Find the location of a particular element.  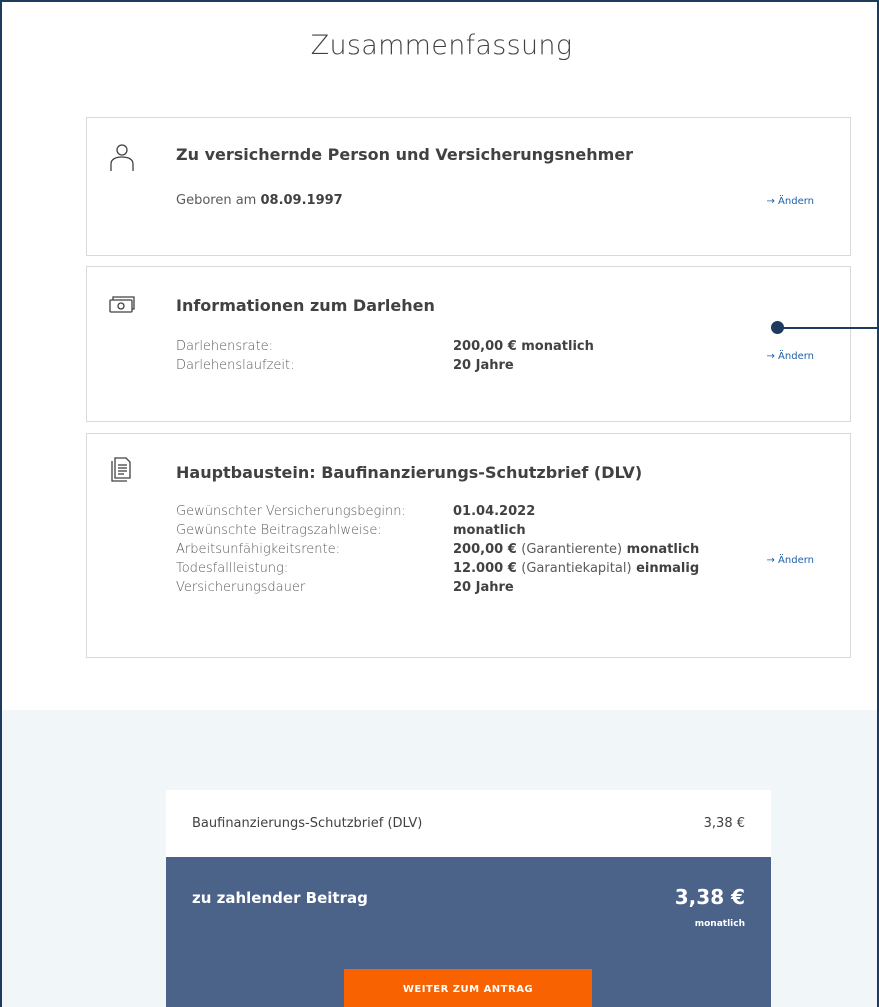

product-label: Baufinanzierungs-Schutzbrief (DLV) is located at coordinates (307, 823).